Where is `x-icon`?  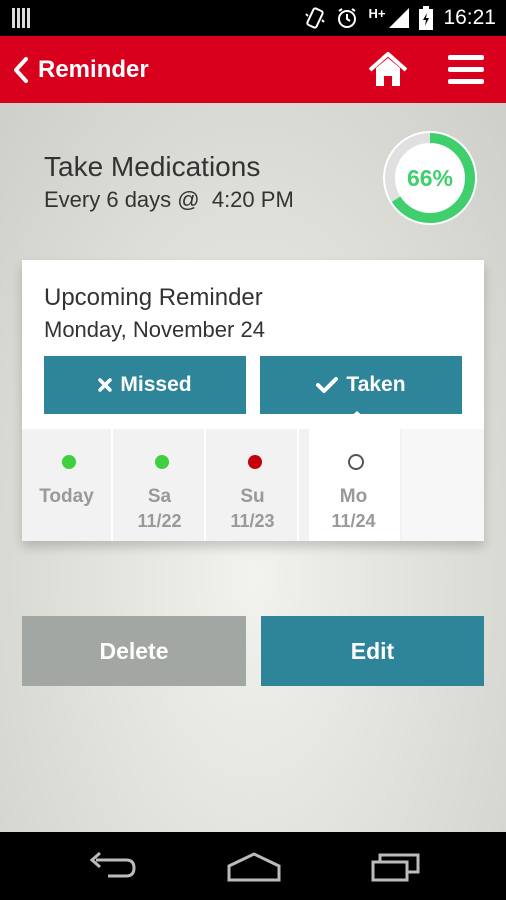 x-icon is located at coordinates (105, 385).